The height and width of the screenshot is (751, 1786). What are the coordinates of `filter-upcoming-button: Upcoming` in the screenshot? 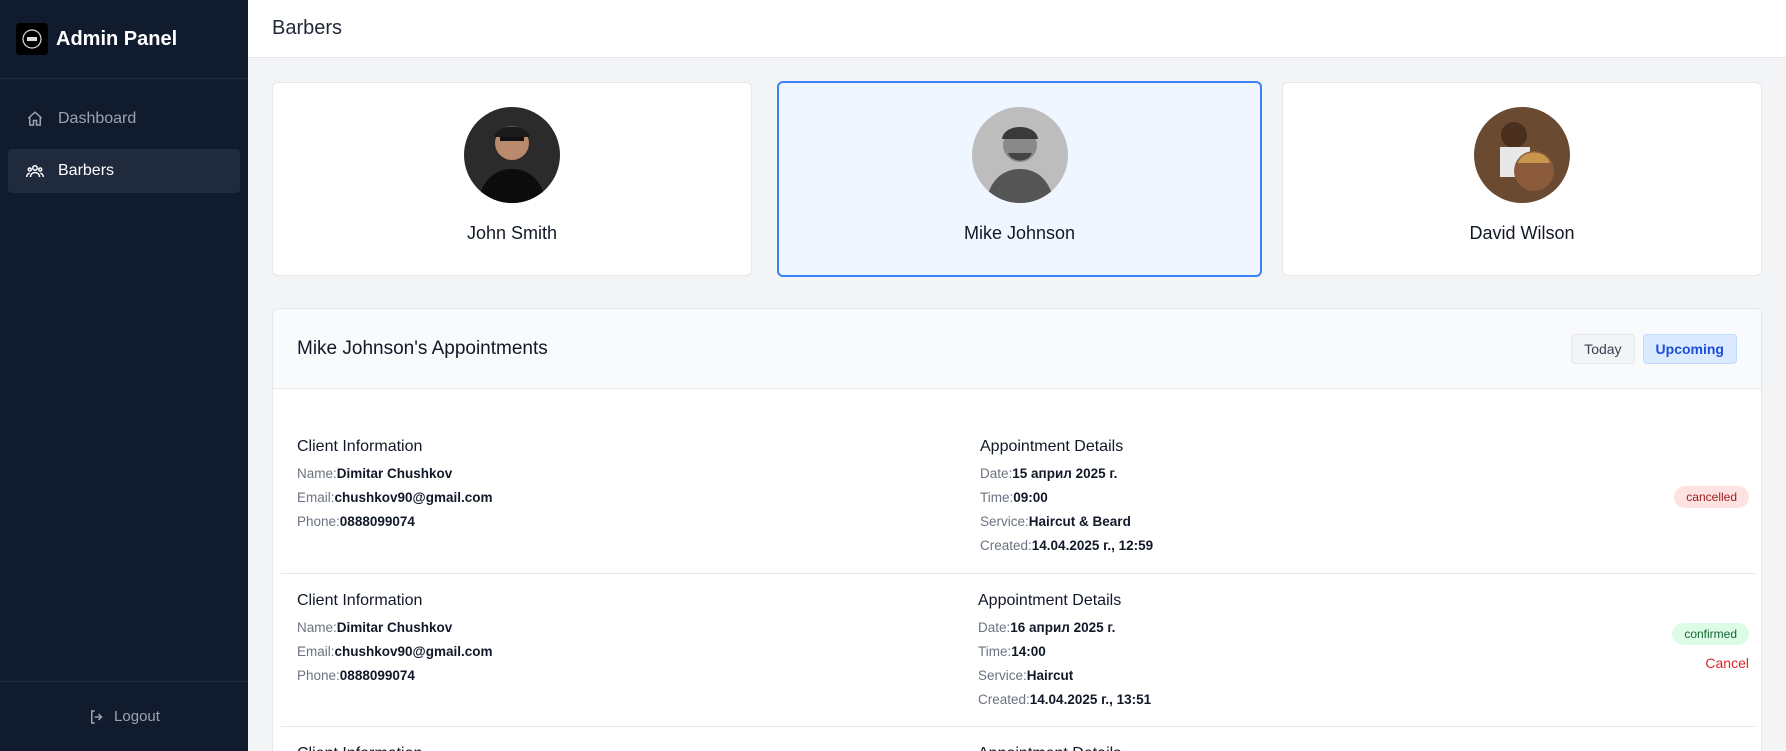 It's located at (1689, 348).